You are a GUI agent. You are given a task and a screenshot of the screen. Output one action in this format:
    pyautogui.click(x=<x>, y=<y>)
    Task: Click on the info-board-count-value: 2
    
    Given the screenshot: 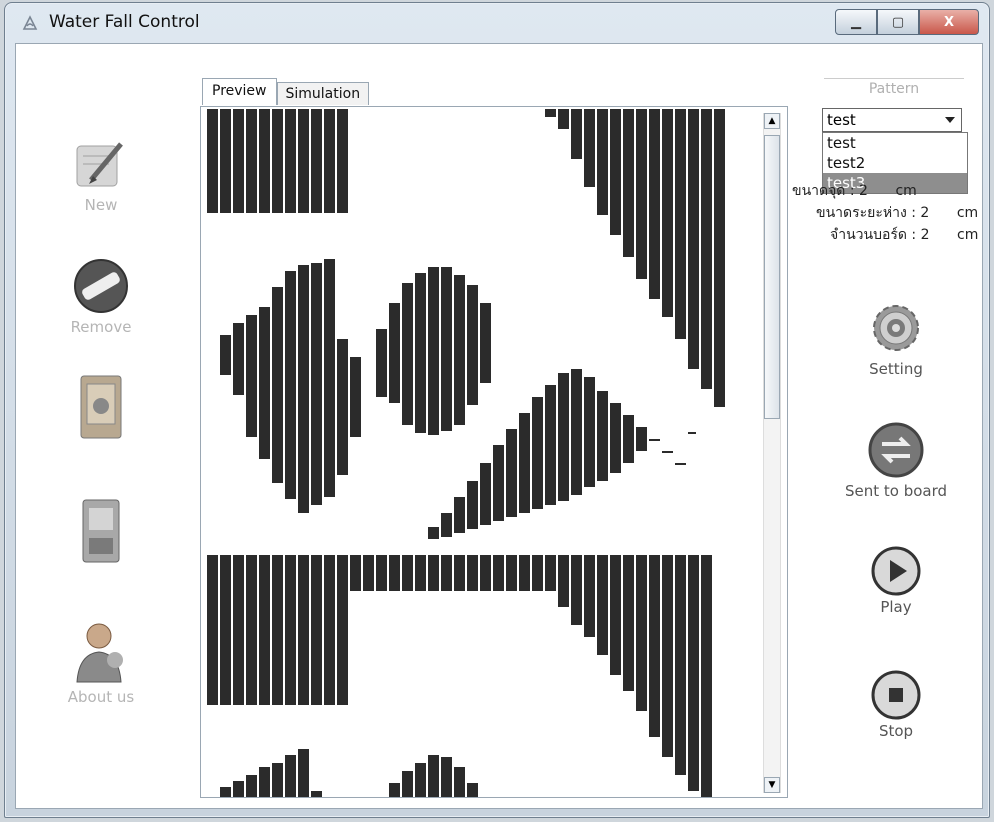 What is the action you would take?
    pyautogui.click(x=925, y=235)
    